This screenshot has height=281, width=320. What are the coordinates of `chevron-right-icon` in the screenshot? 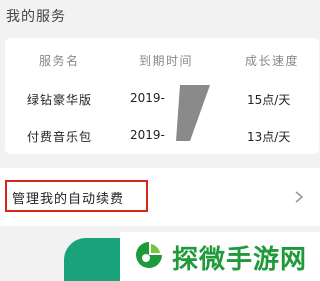 It's located at (299, 197).